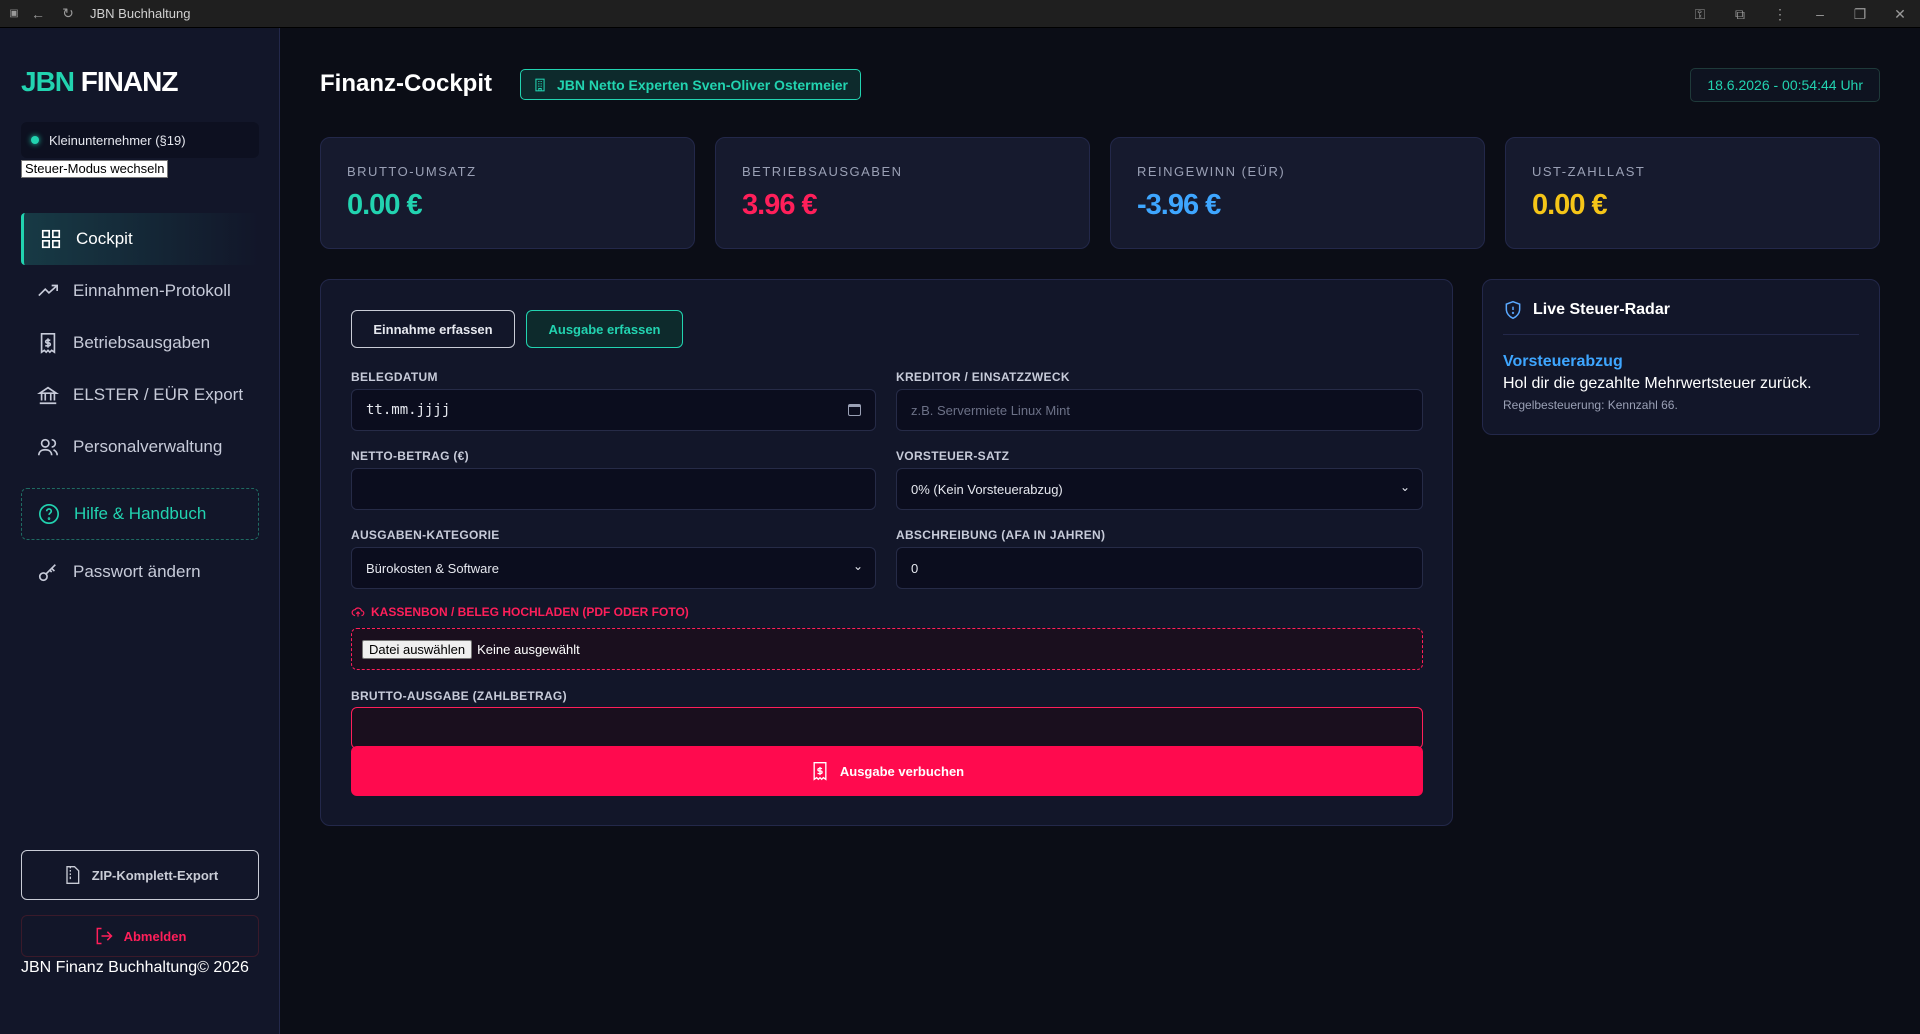 Image resolution: width=1920 pixels, height=1034 pixels. I want to click on tax-radar-note: Regelbesteuerung: Kennzahl 66., so click(1590, 405).